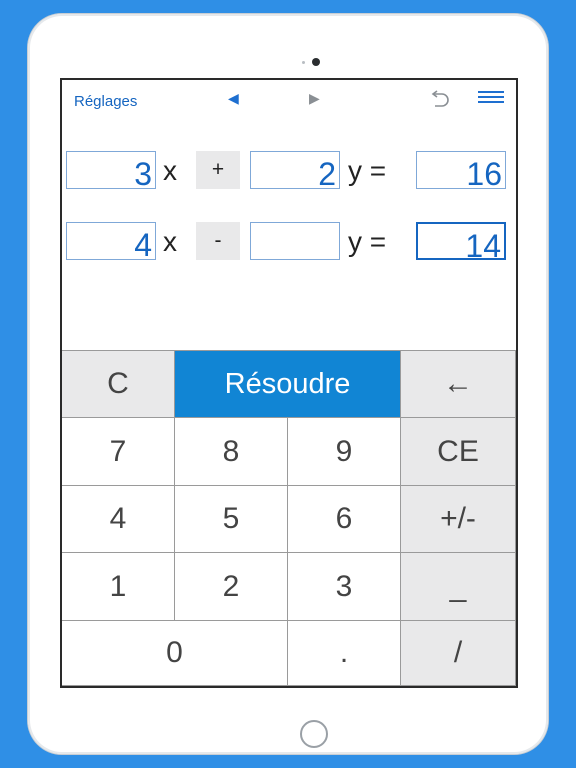 Image resolution: width=576 pixels, height=768 pixels. What do you see at coordinates (233, 98) in the screenshot?
I see `previous-arrow-icon: ◀` at bounding box center [233, 98].